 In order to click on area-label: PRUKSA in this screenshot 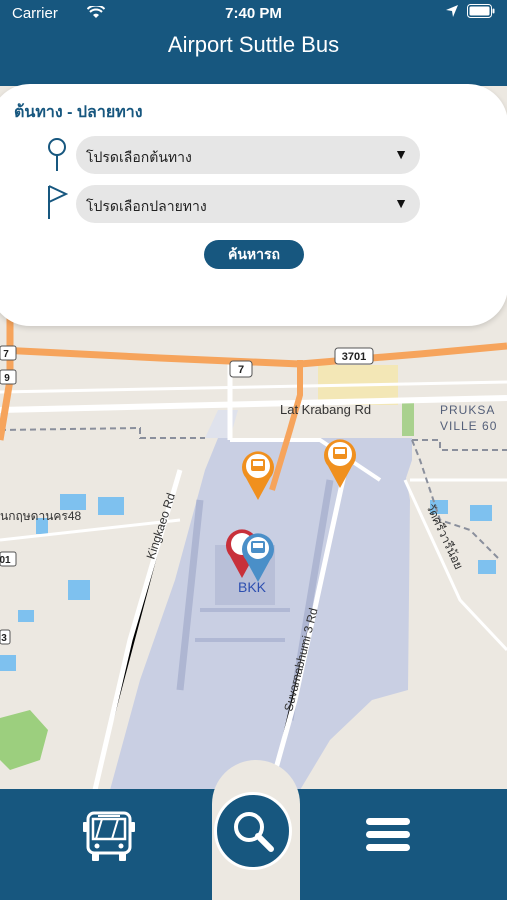, I will do `click(467, 410)`.